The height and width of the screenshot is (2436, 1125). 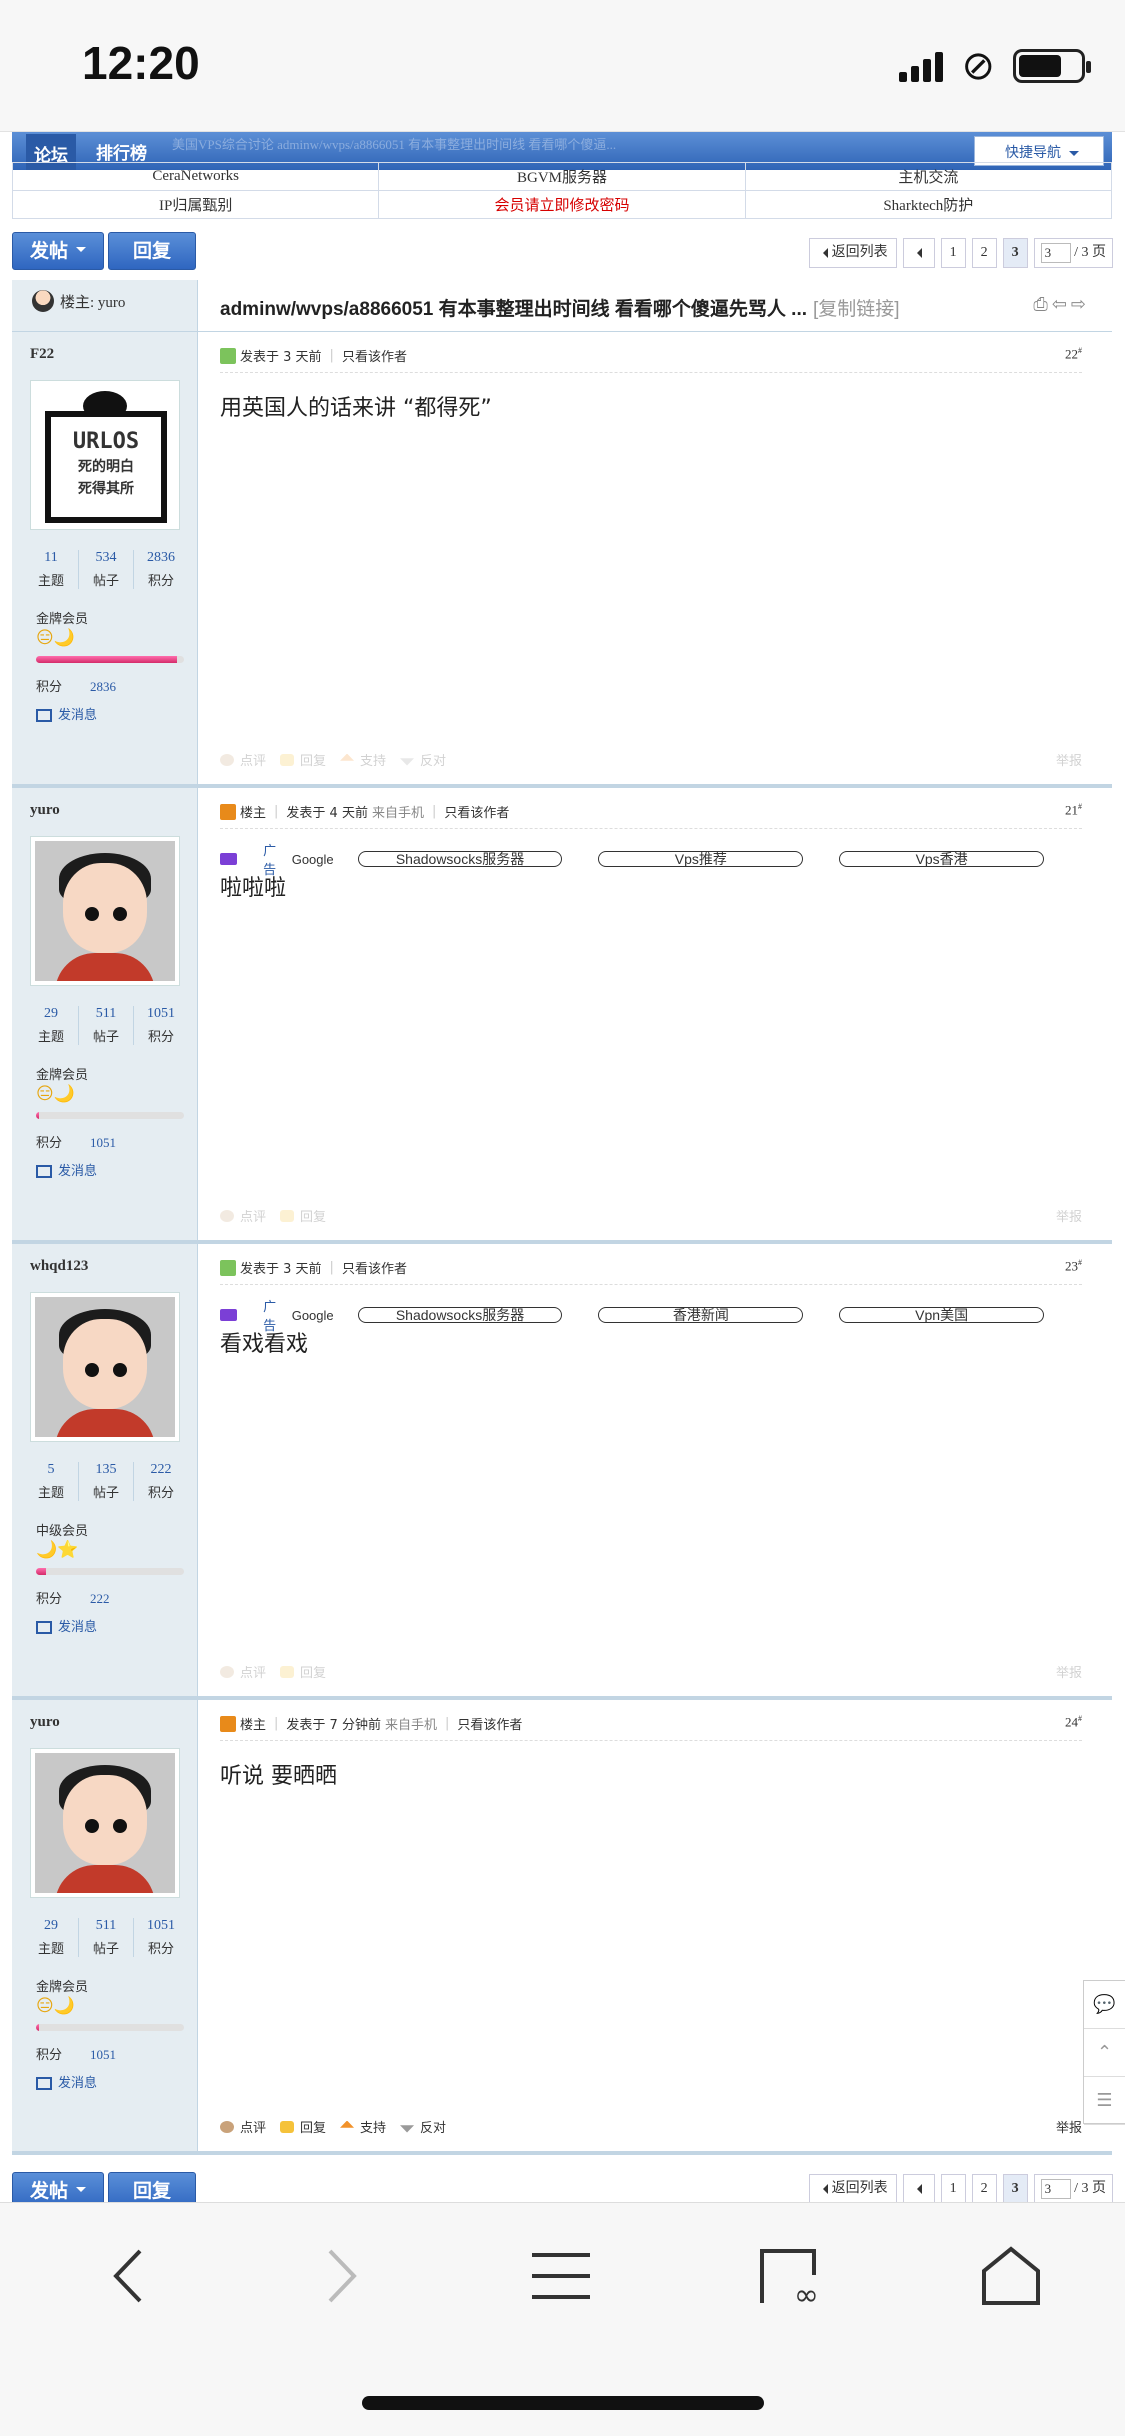 I want to click on link-item: Sharktech防护, so click(x=928, y=204).